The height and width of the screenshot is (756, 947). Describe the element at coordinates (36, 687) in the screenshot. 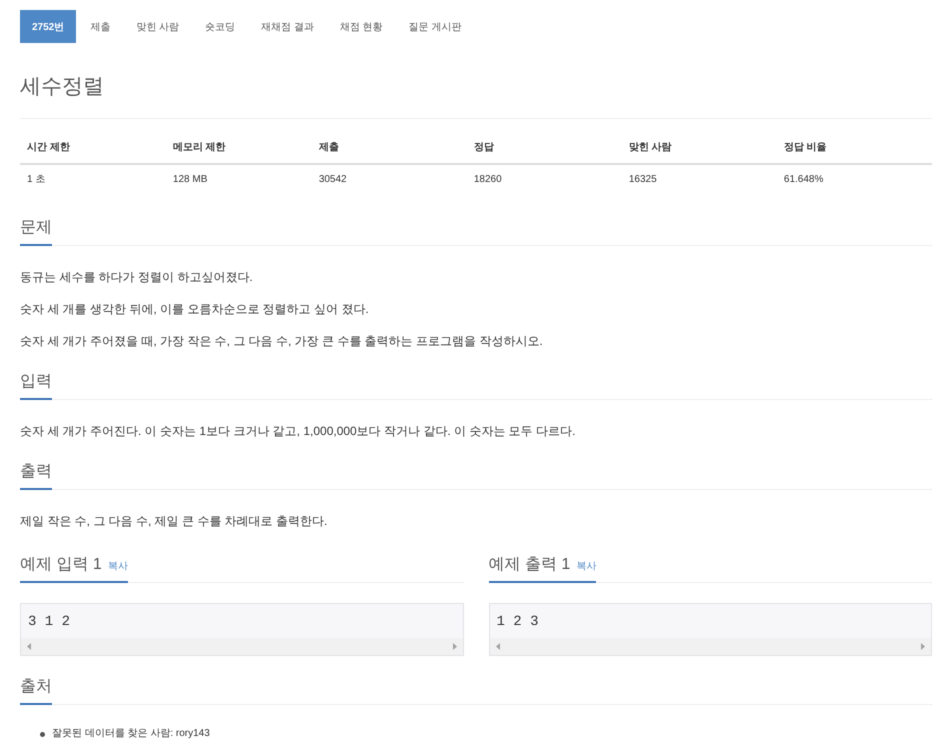

I see `section-heading: 출처` at that location.